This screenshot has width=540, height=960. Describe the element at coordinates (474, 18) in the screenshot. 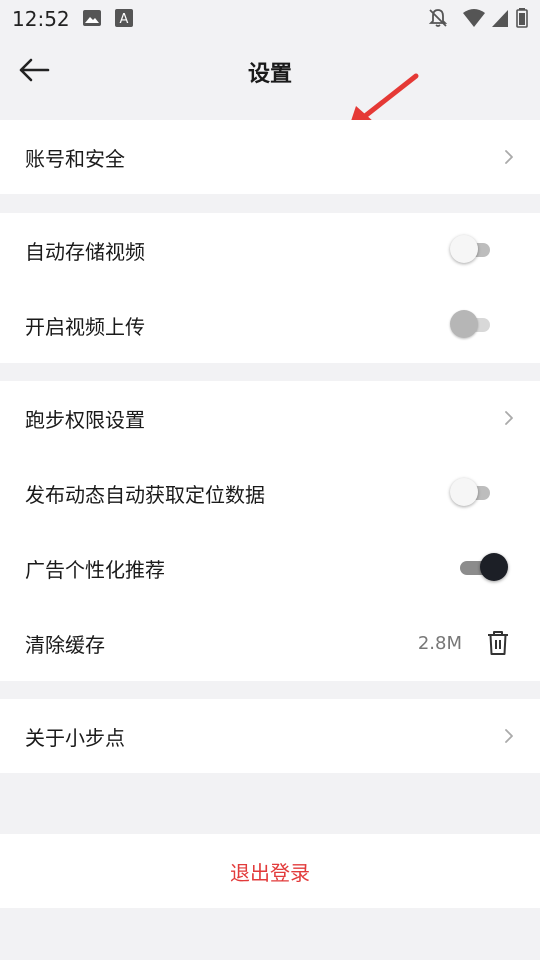

I see `wifi-icon` at that location.